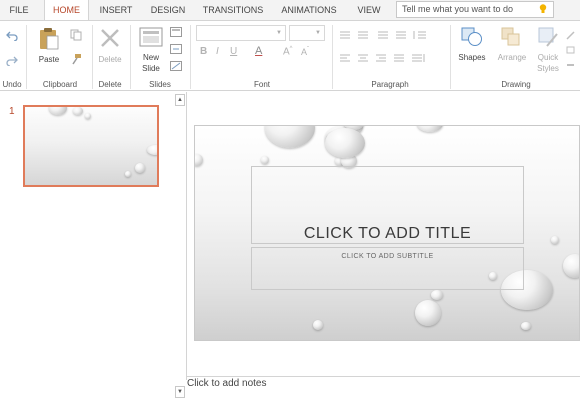  I want to click on tell-me-search: Tell me what you want to do, so click(475, 9).